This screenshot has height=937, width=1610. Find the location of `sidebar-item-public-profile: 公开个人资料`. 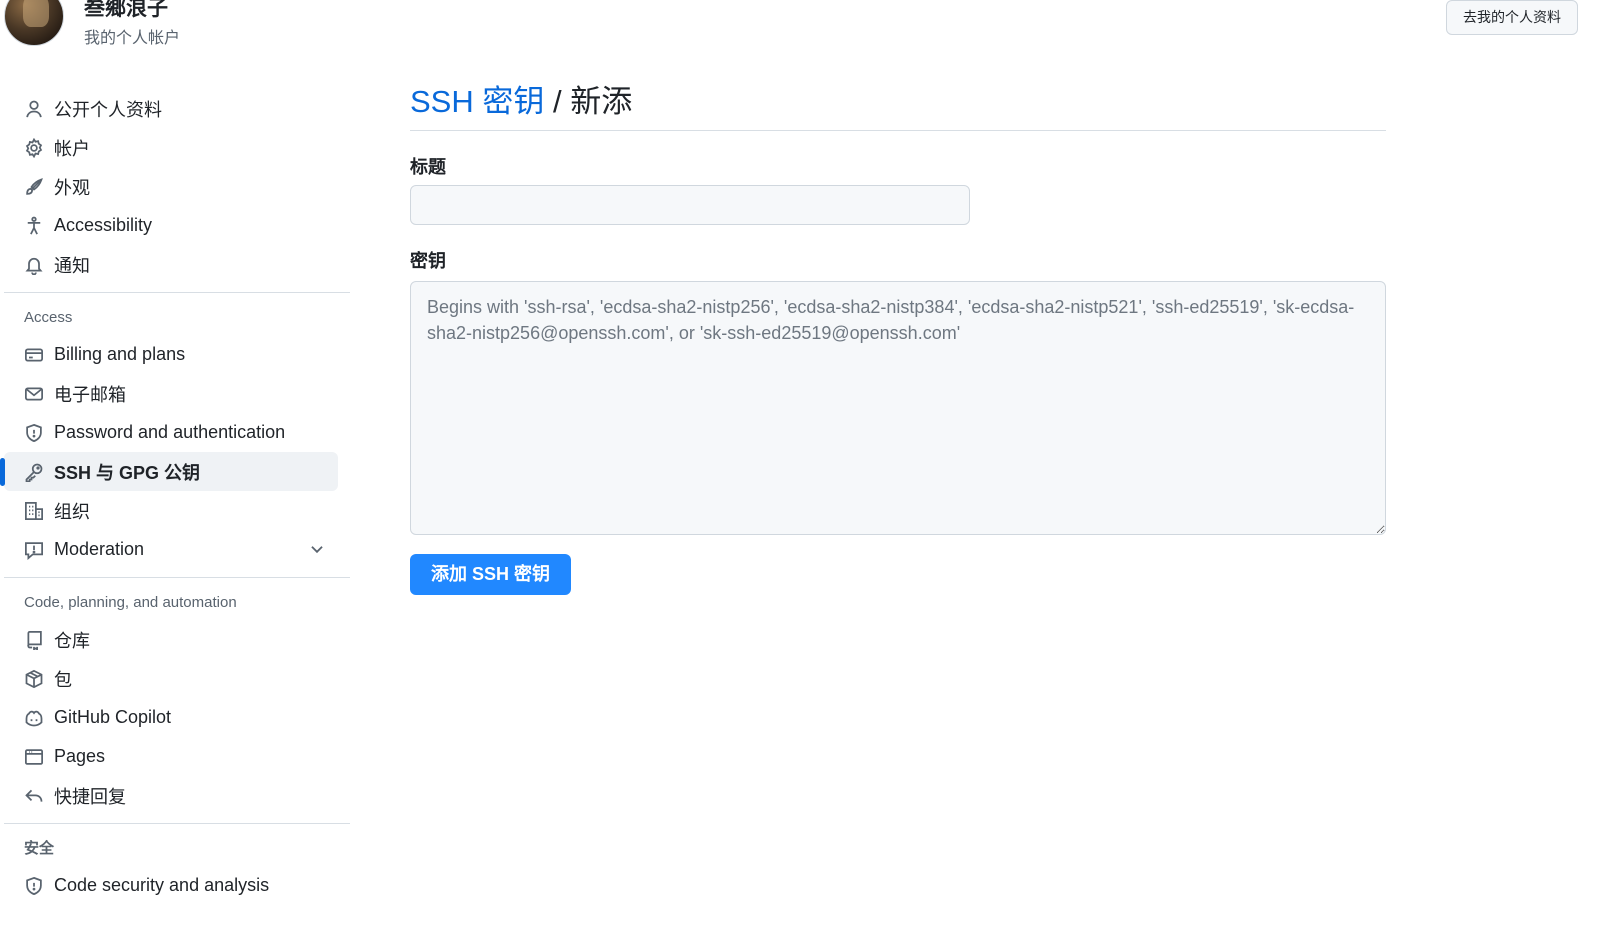

sidebar-item-public-profile: 公开个人资料 is located at coordinates (171, 108).